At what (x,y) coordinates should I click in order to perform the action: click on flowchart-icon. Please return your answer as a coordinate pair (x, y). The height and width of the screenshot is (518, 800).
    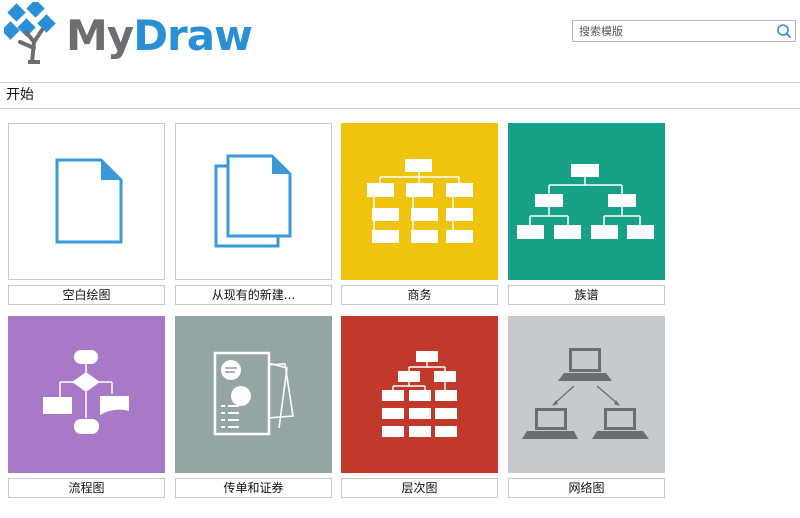
    Looking at the image, I should click on (86, 392).